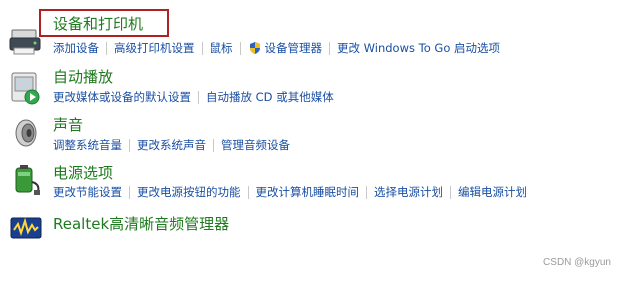  I want to click on uac-shield-icon, so click(255, 48).